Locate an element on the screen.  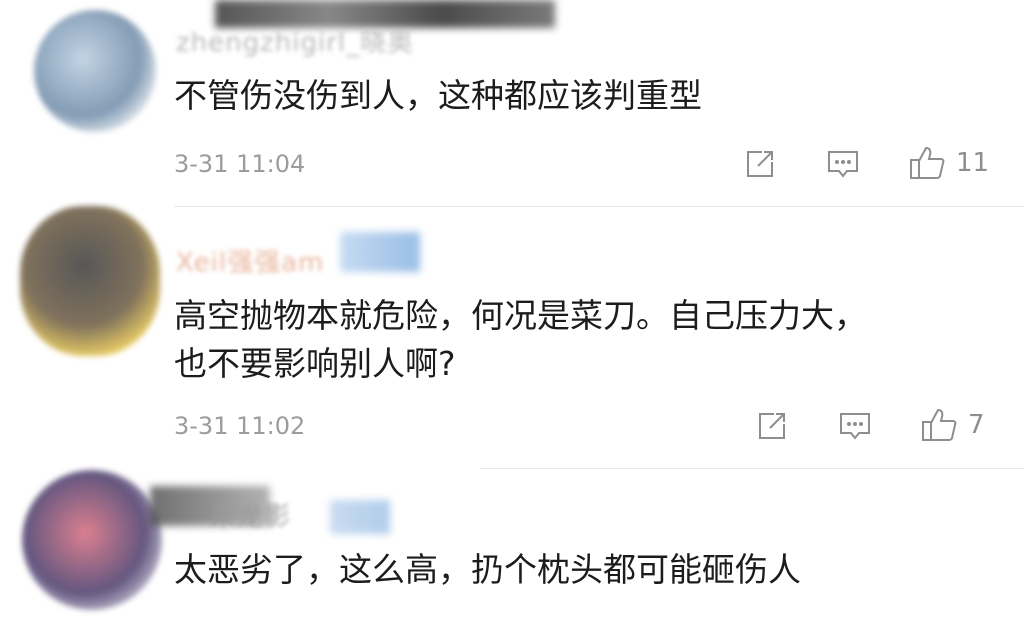
like-button: 11 is located at coordinates (948, 163).